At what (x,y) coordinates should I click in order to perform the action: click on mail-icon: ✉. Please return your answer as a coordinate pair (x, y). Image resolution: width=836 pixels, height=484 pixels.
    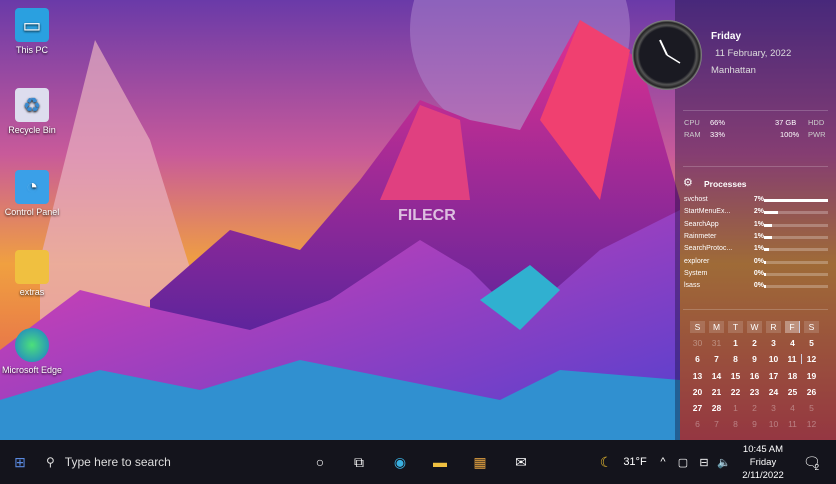
    Looking at the image, I should click on (521, 462).